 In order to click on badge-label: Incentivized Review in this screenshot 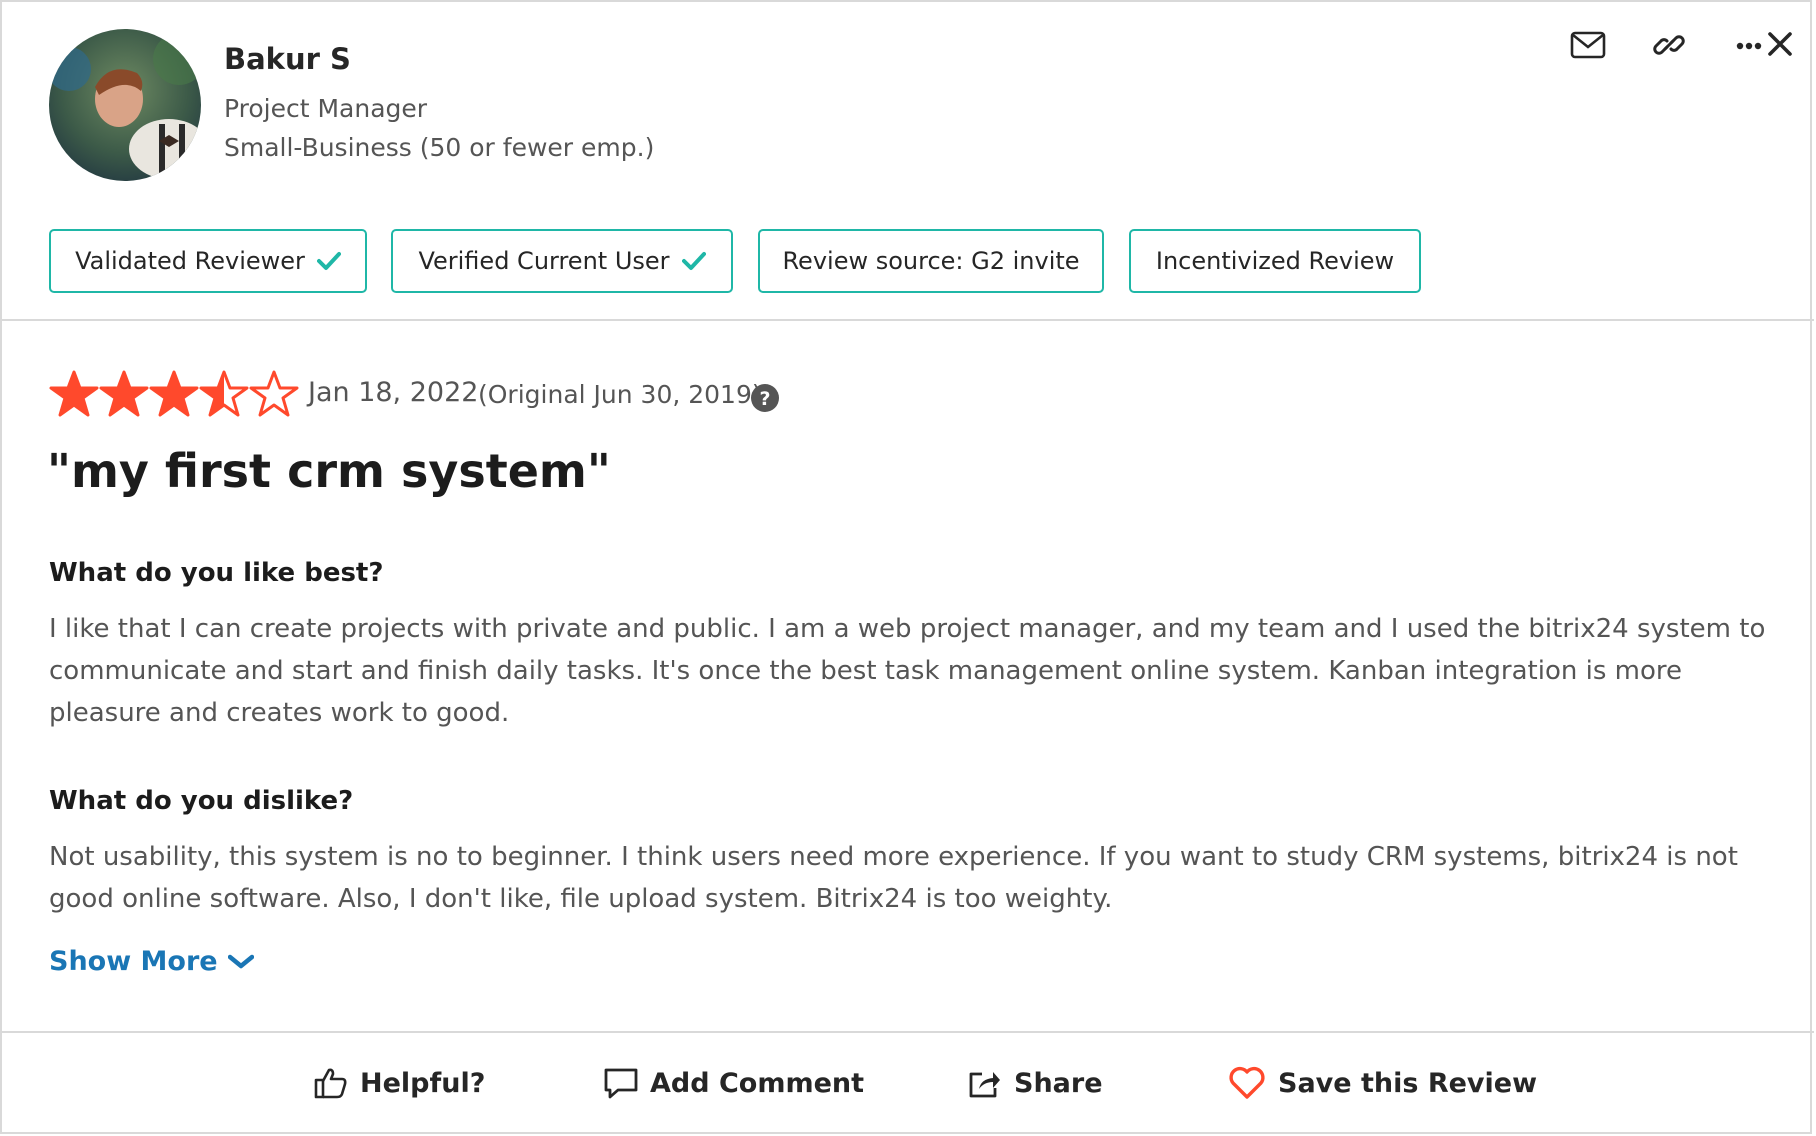, I will do `click(1275, 261)`.